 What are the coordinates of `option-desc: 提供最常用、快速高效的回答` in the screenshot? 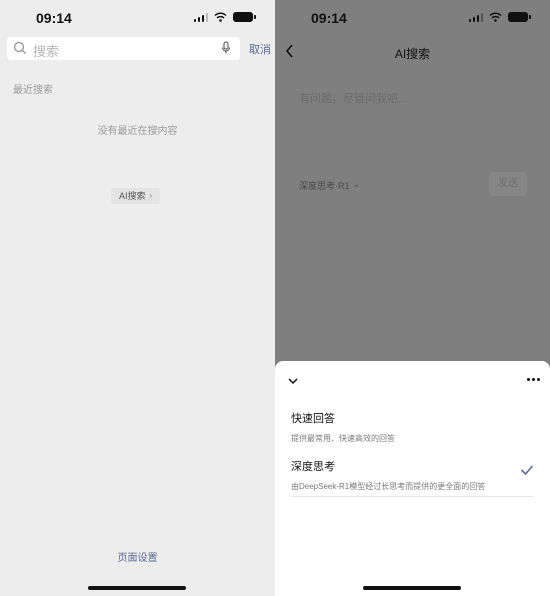 It's located at (343, 438).